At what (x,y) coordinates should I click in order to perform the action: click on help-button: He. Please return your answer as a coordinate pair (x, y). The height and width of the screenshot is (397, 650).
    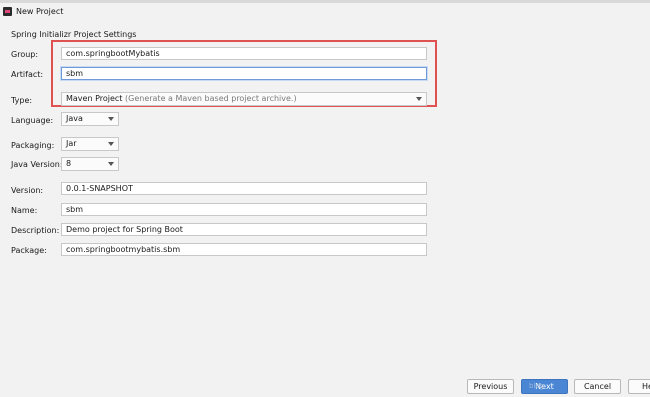
    Looking at the image, I should click on (639, 386).